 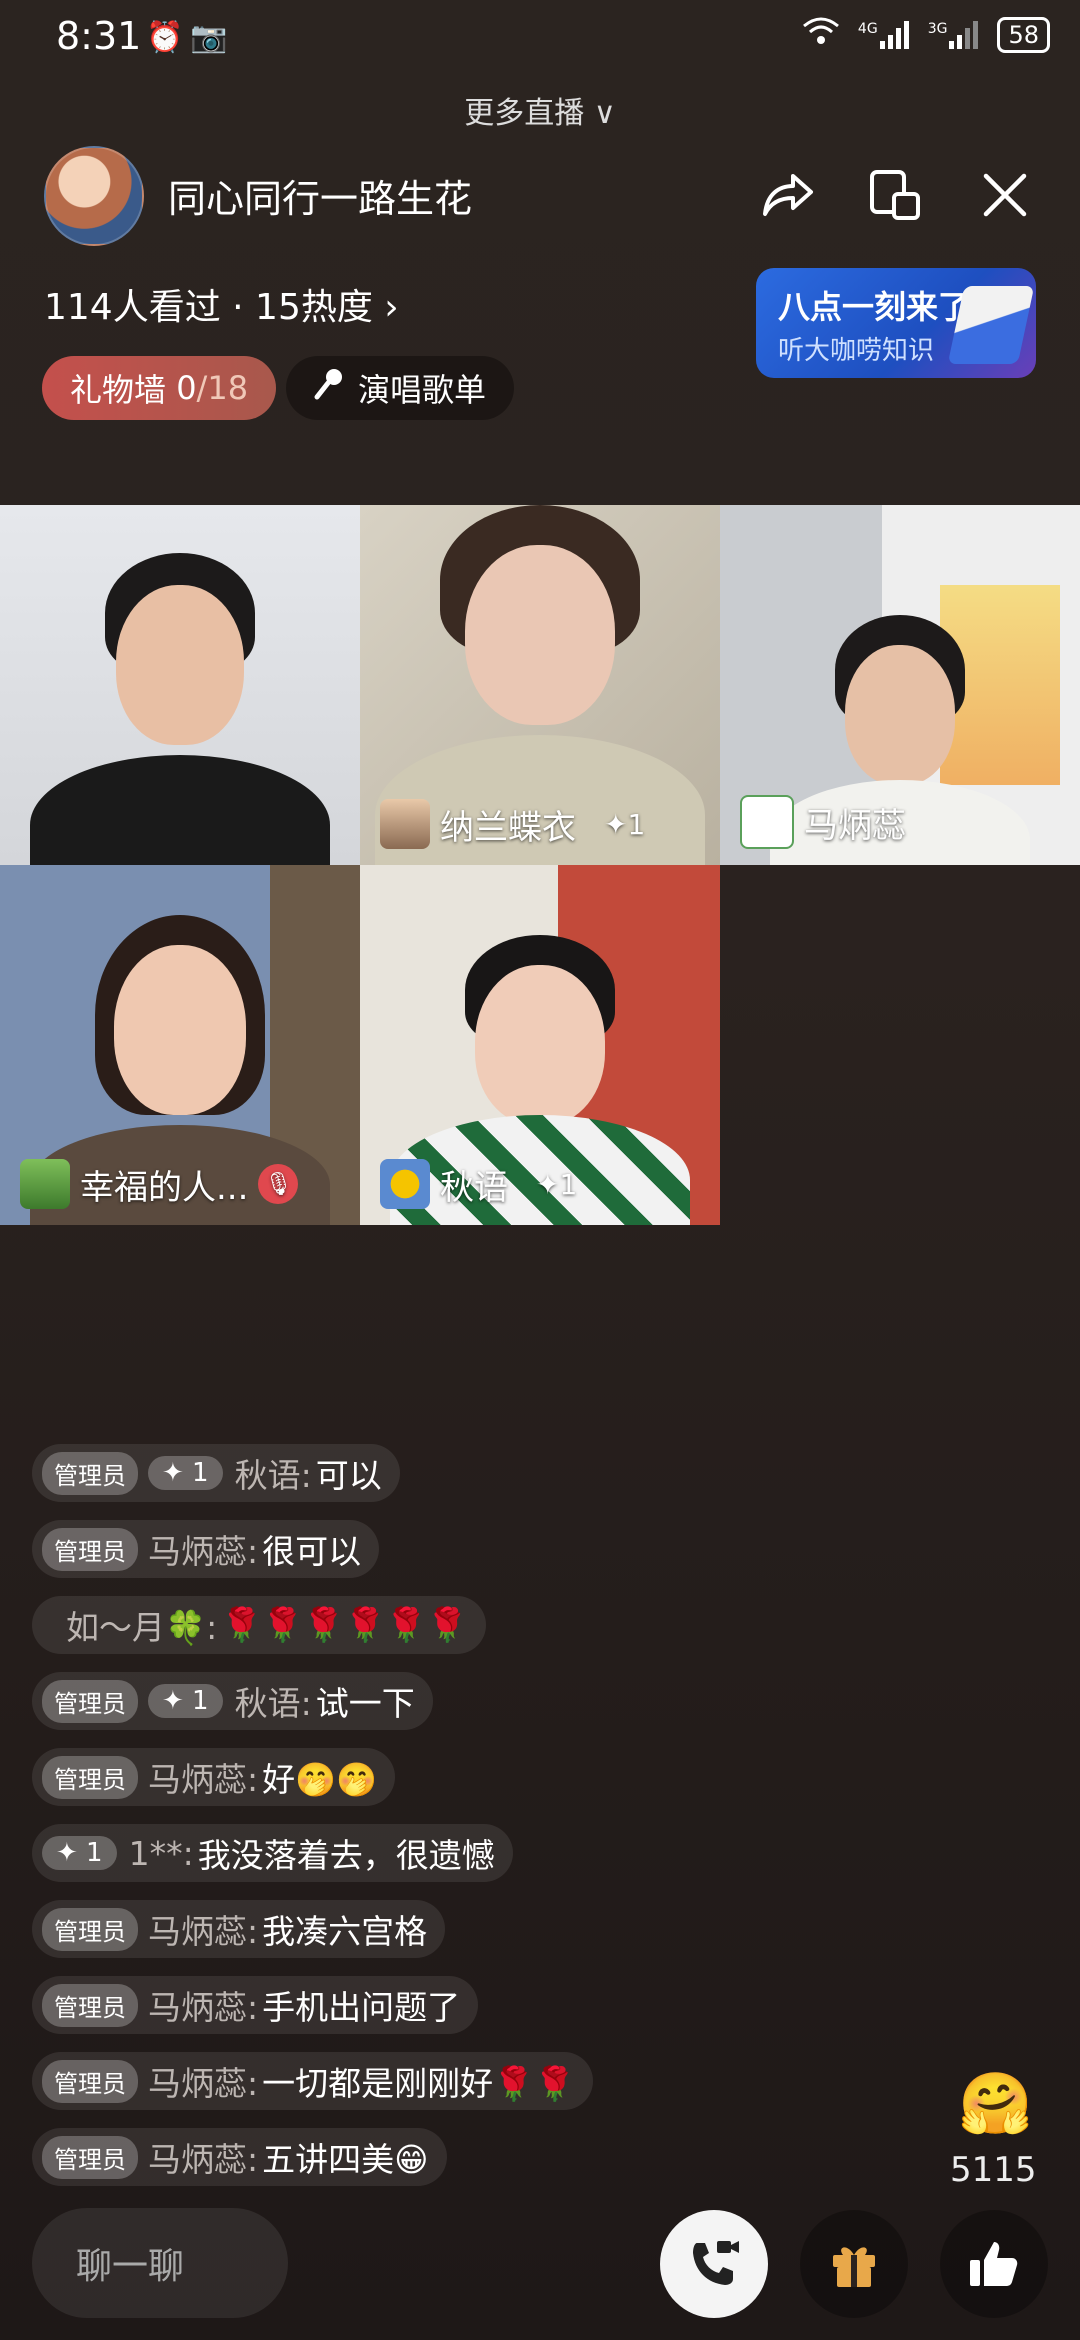 What do you see at coordinates (320, 199) in the screenshot?
I see `room-title: 同心同行一路生花` at bounding box center [320, 199].